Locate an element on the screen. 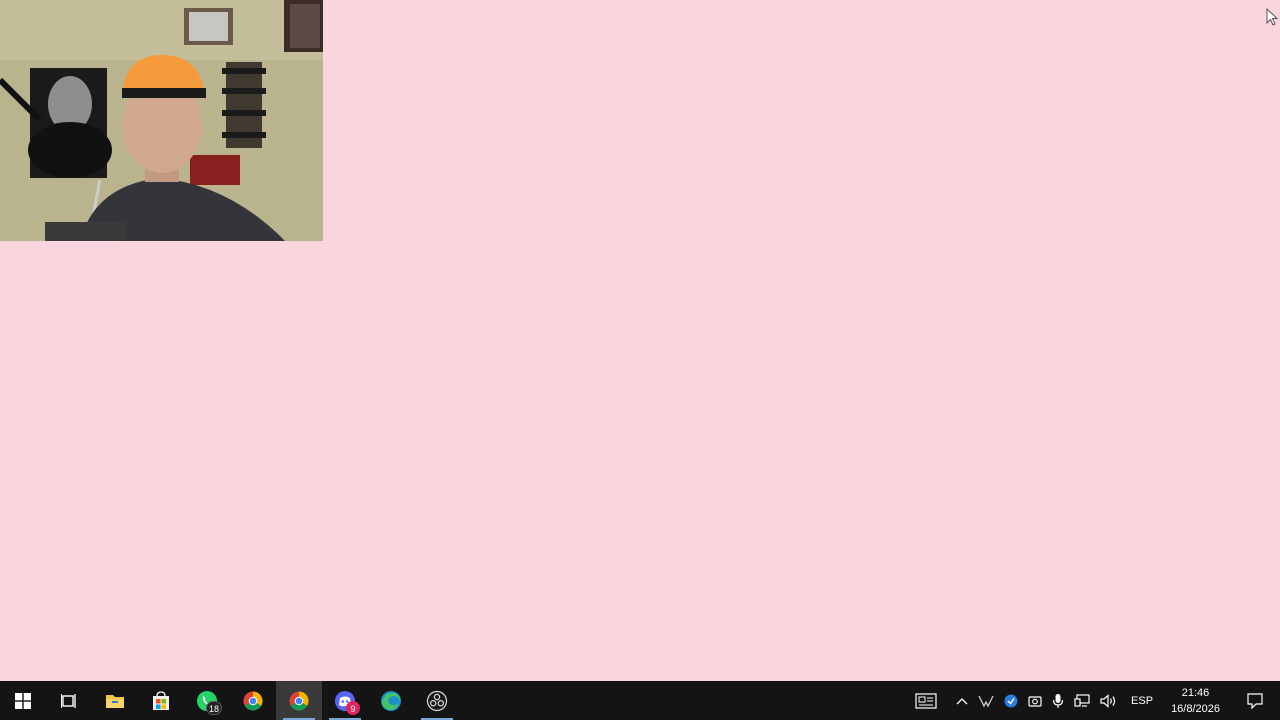 The height and width of the screenshot is (720, 1280). network-icon is located at coordinates (1082, 700).